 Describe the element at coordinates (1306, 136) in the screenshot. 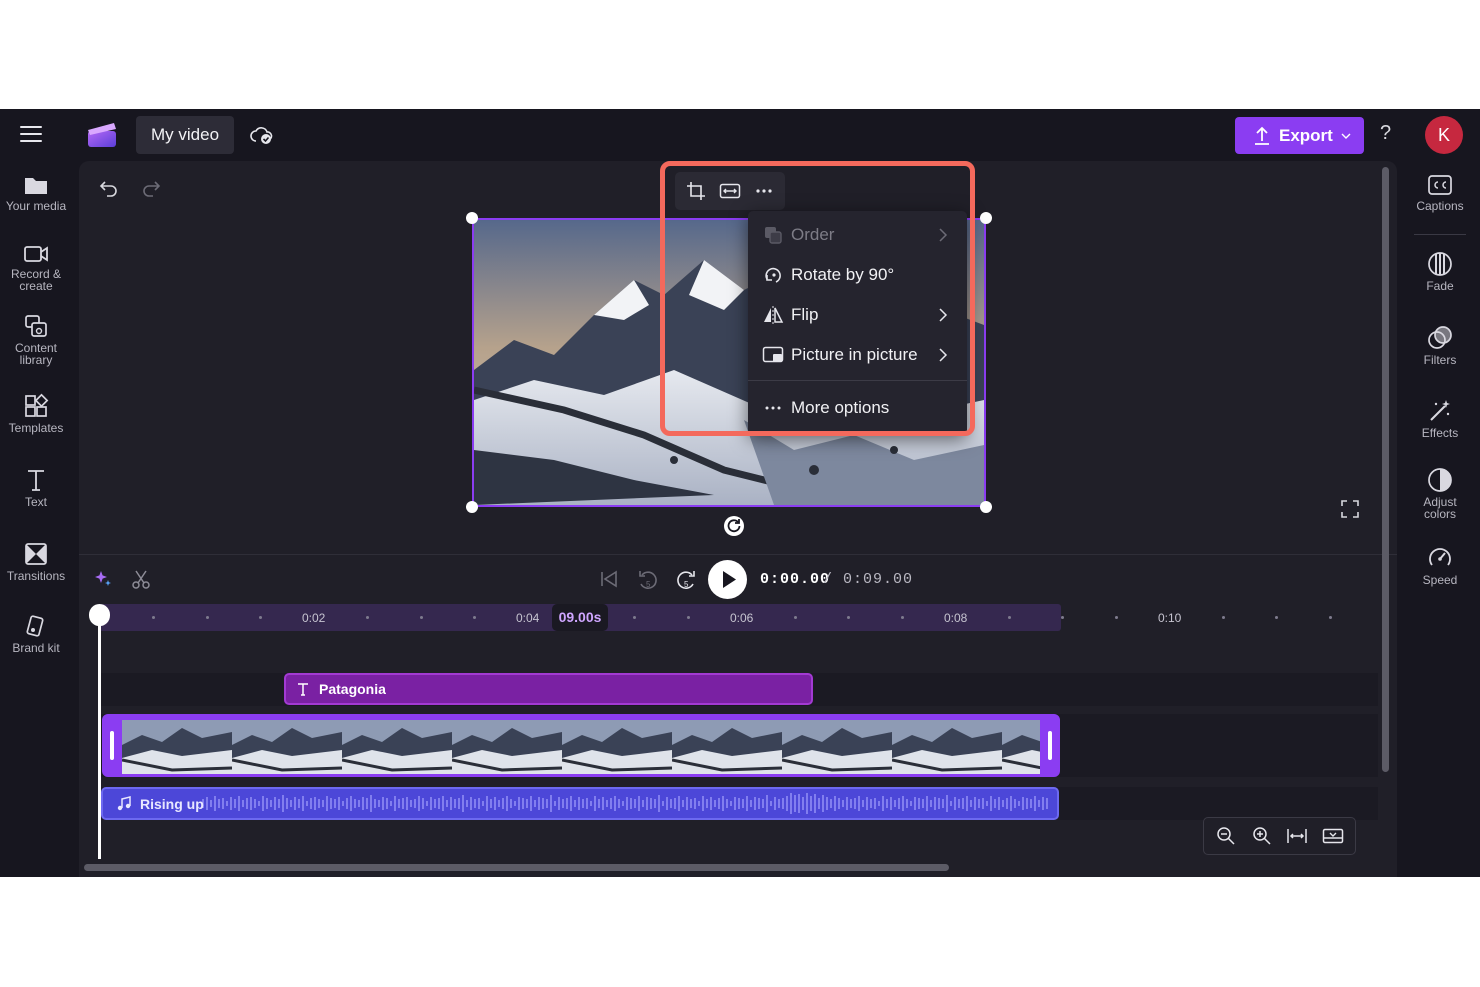

I see `export-label: Export` at that location.